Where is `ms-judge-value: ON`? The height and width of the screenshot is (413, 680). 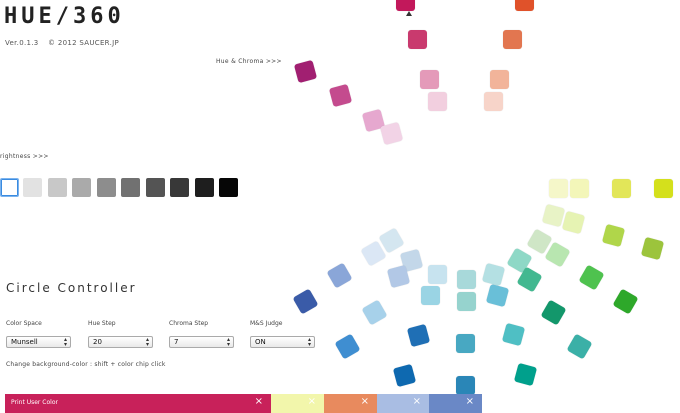 ms-judge-value: ON is located at coordinates (260, 342).